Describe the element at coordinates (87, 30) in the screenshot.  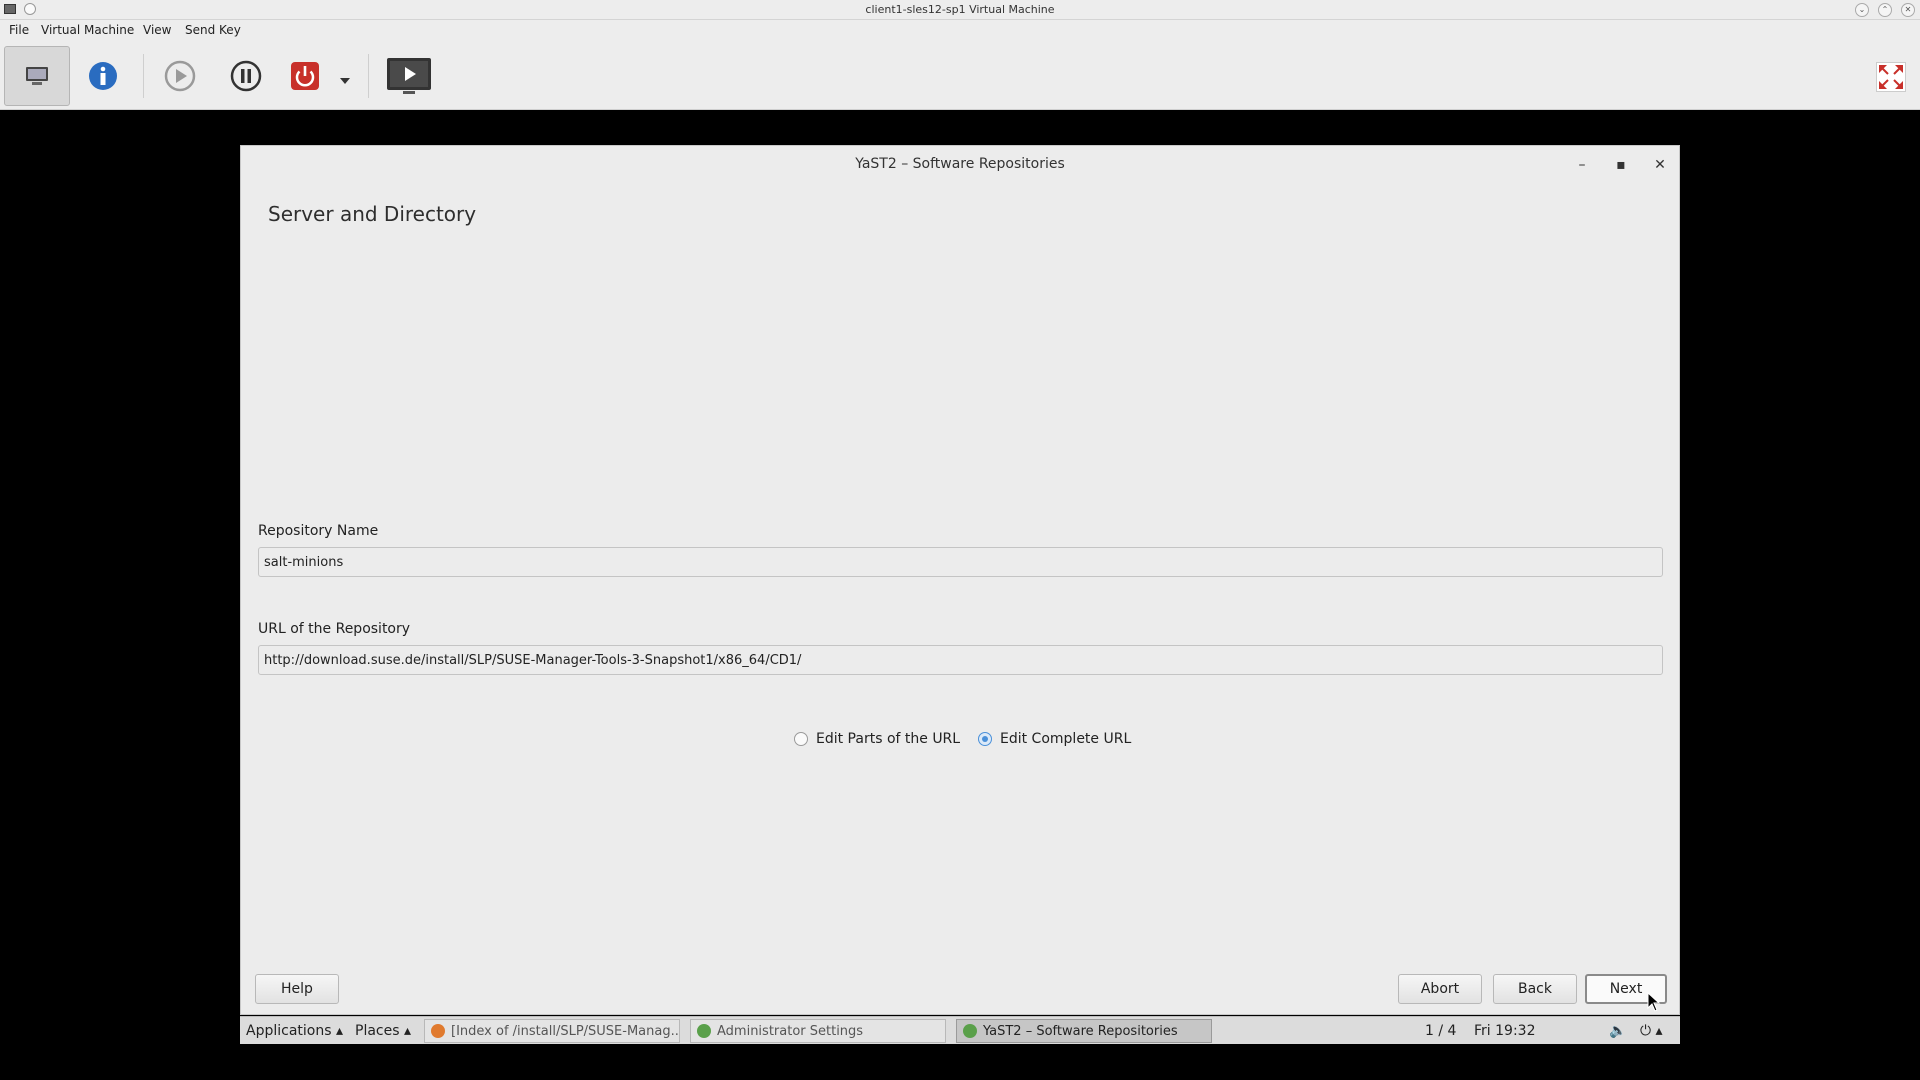
I see `menu-virtual-machine: Virtual Machine` at that location.